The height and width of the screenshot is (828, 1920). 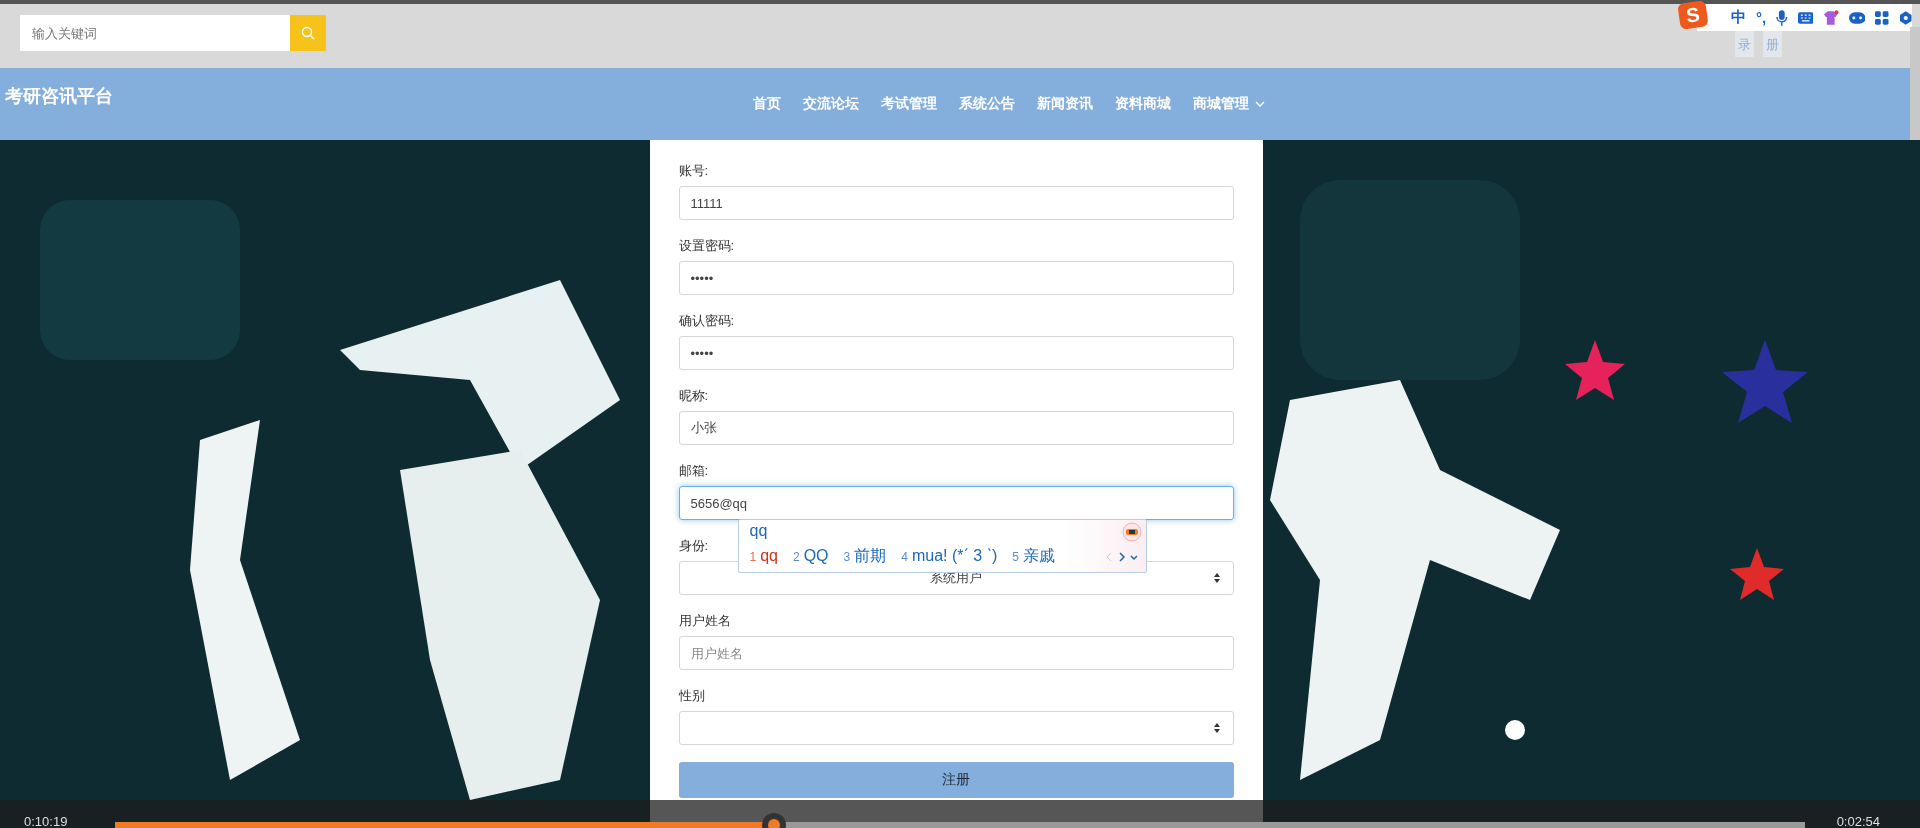 I want to click on site-title: 考研咨讯平台, so click(x=59, y=96).